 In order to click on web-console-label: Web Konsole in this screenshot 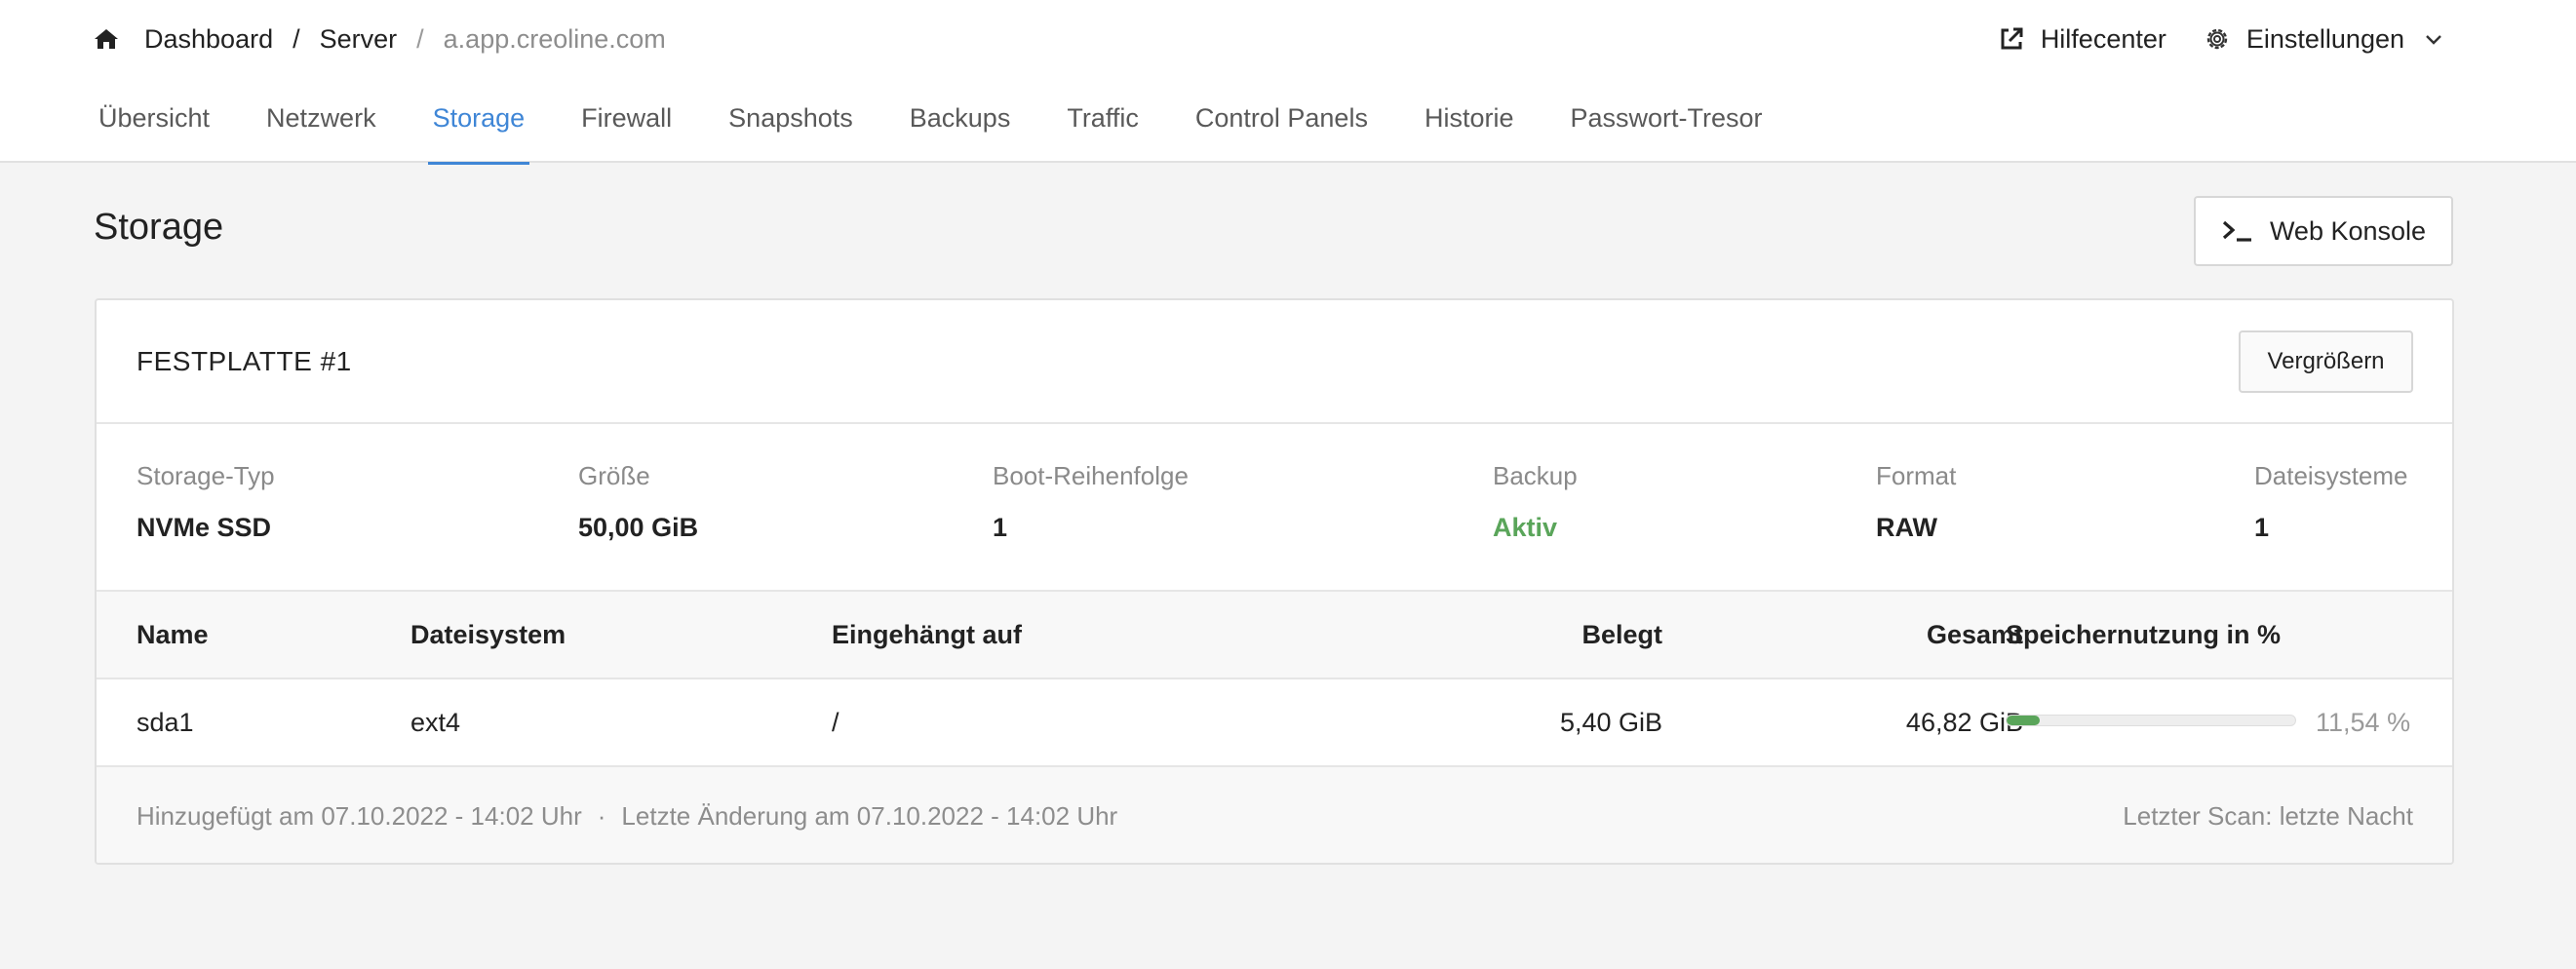, I will do `click(2348, 230)`.